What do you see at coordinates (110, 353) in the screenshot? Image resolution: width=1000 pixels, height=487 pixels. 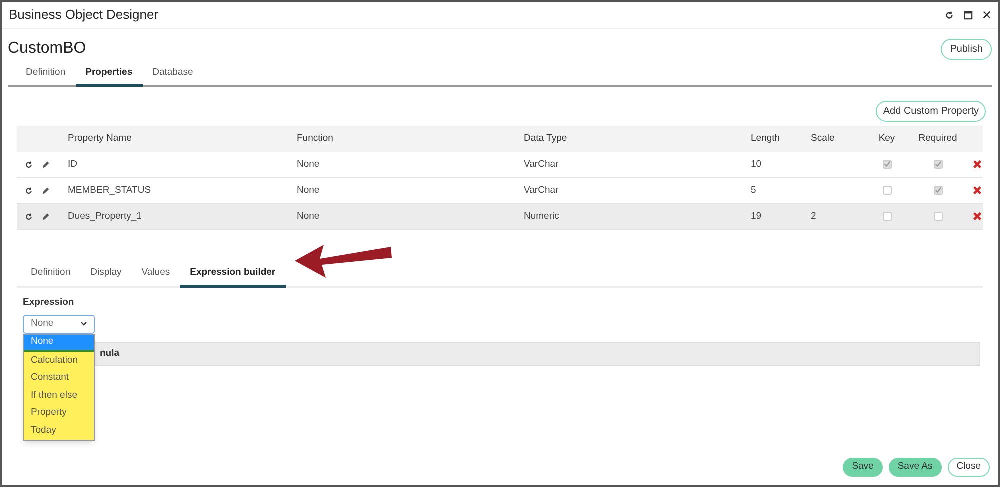 I see `formula-header: nula` at bounding box center [110, 353].